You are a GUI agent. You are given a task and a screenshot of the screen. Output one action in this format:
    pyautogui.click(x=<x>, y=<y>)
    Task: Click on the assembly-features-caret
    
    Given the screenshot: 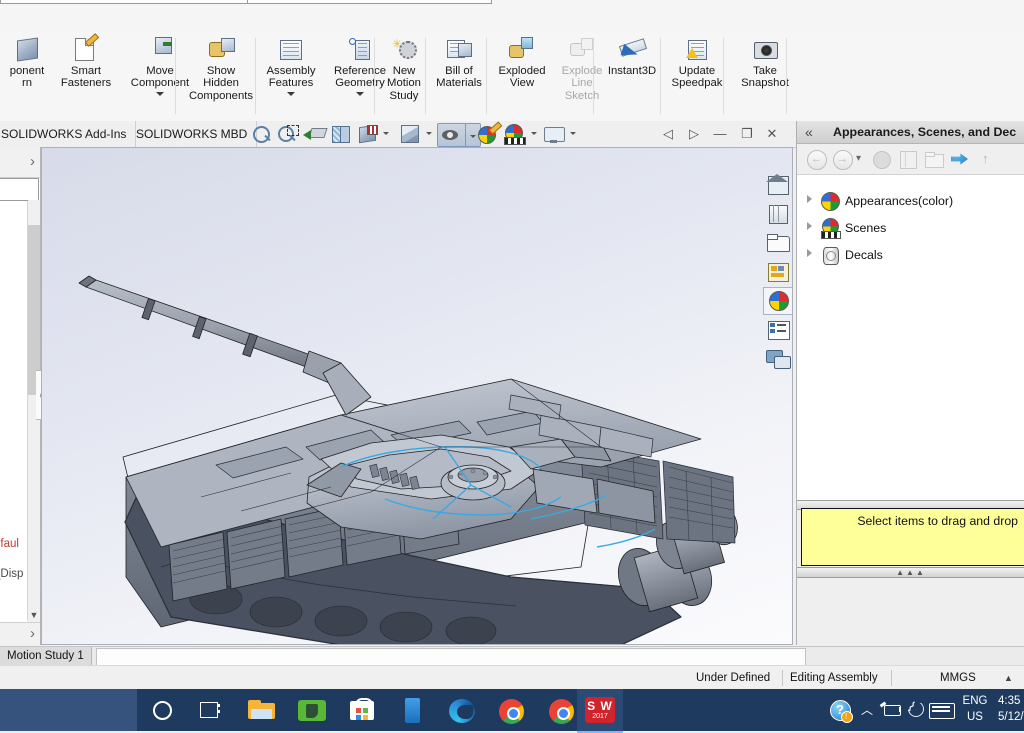 What is the action you would take?
    pyautogui.click(x=291, y=93)
    